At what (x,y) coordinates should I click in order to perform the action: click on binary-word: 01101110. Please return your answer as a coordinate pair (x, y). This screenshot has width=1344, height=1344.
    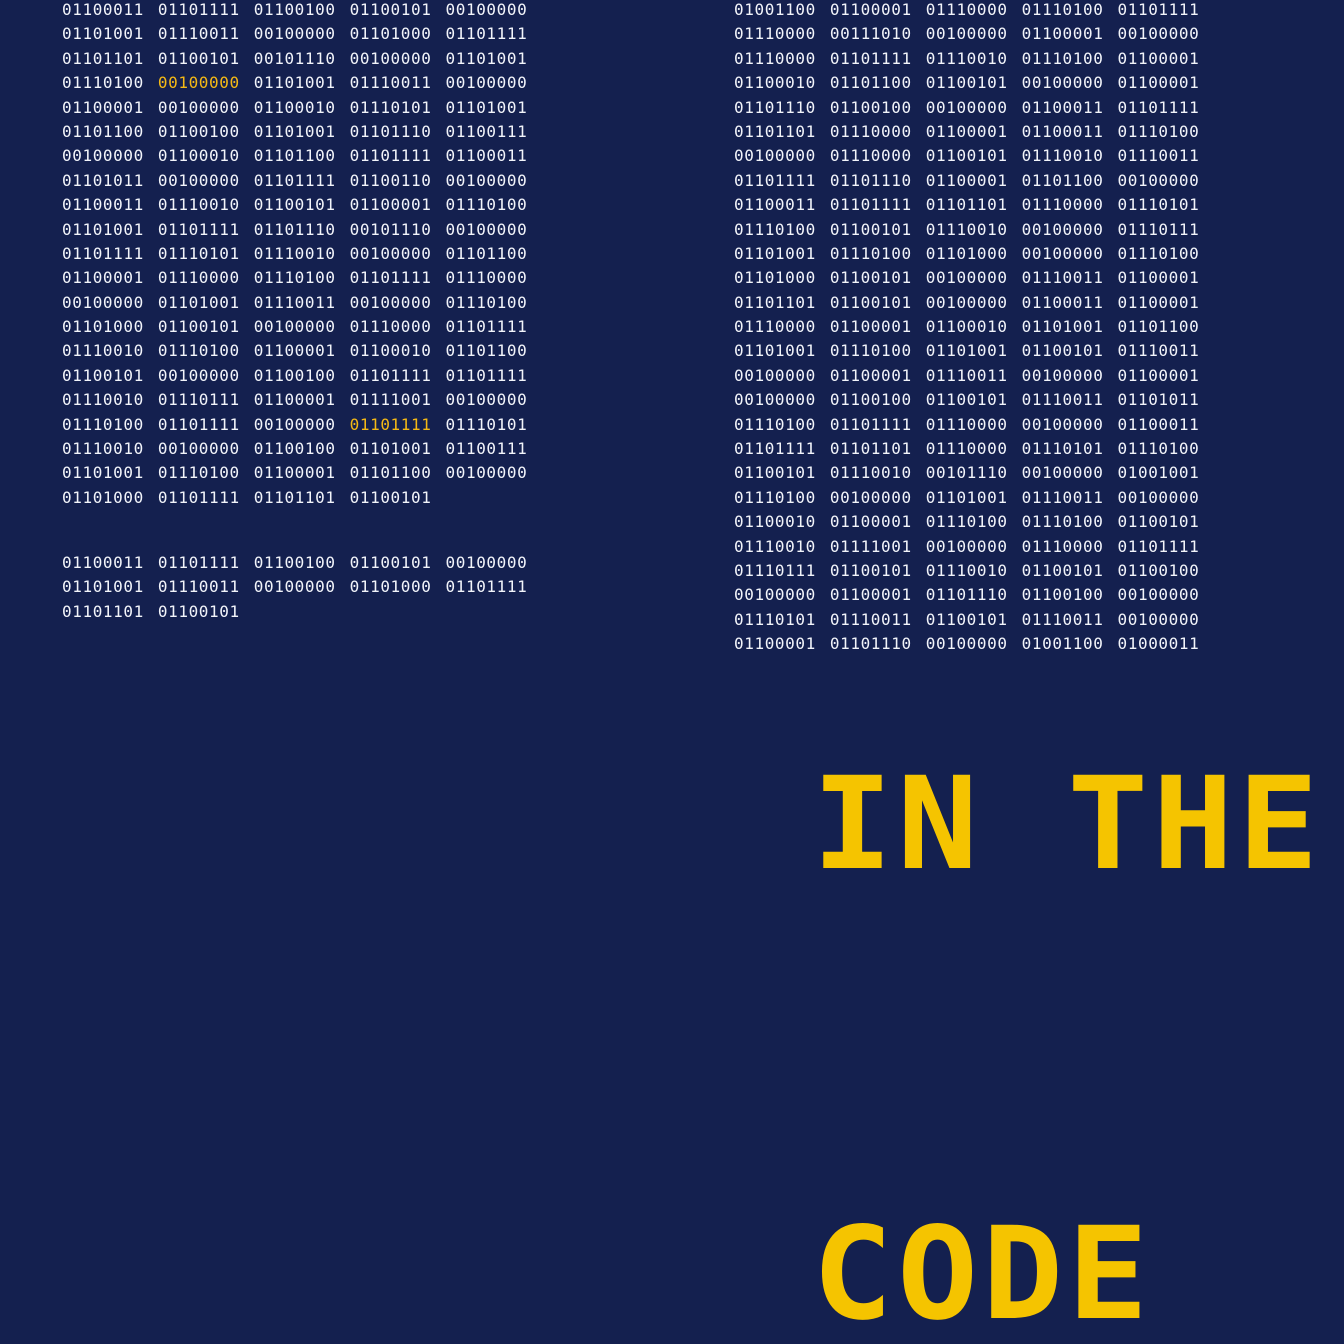
    Looking at the image, I should click on (390, 131).